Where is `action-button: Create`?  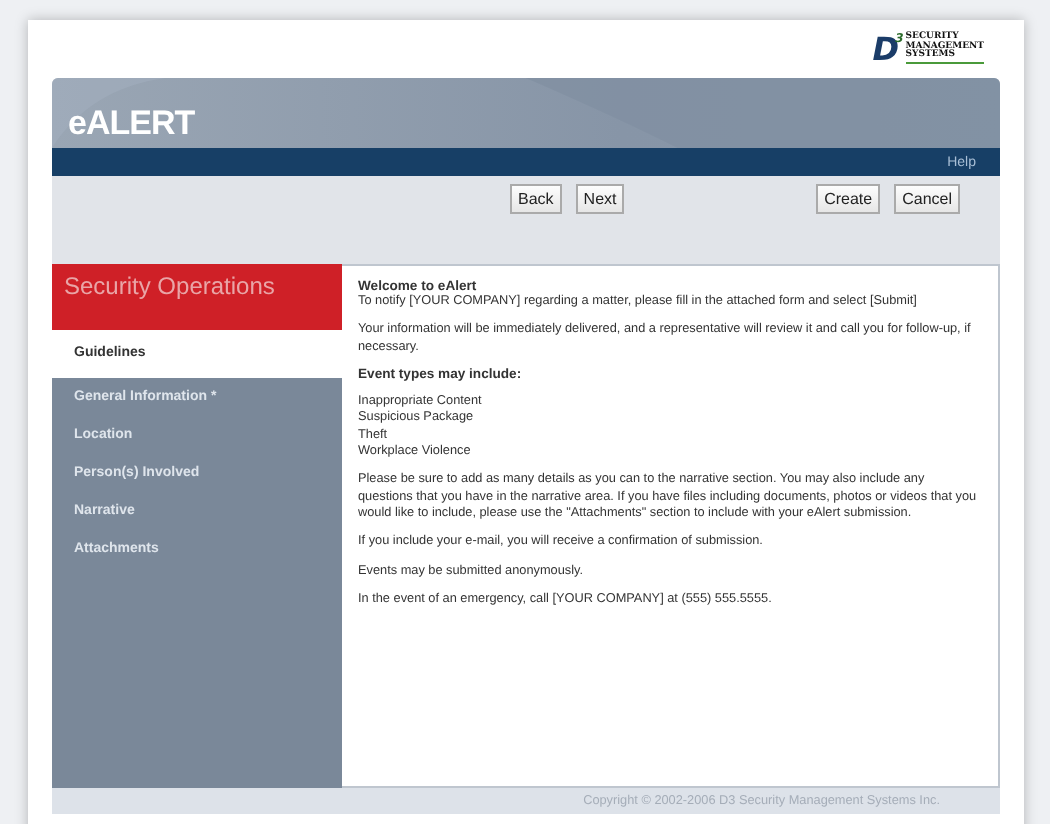
action-button: Create is located at coordinates (848, 199).